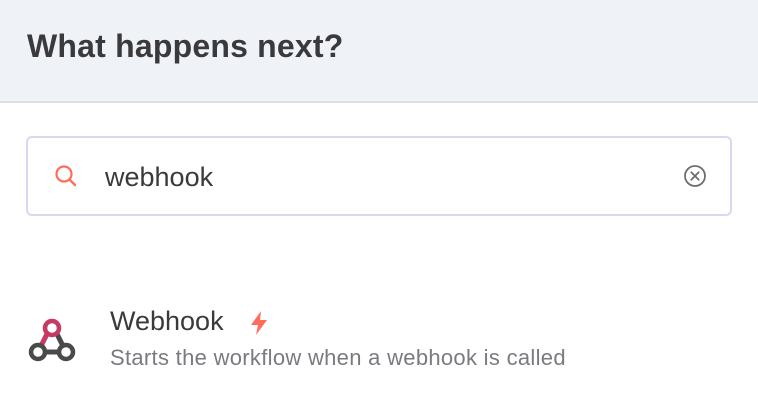 Image resolution: width=758 pixels, height=420 pixels. What do you see at coordinates (52, 341) in the screenshot?
I see `webhook-icon` at bounding box center [52, 341].